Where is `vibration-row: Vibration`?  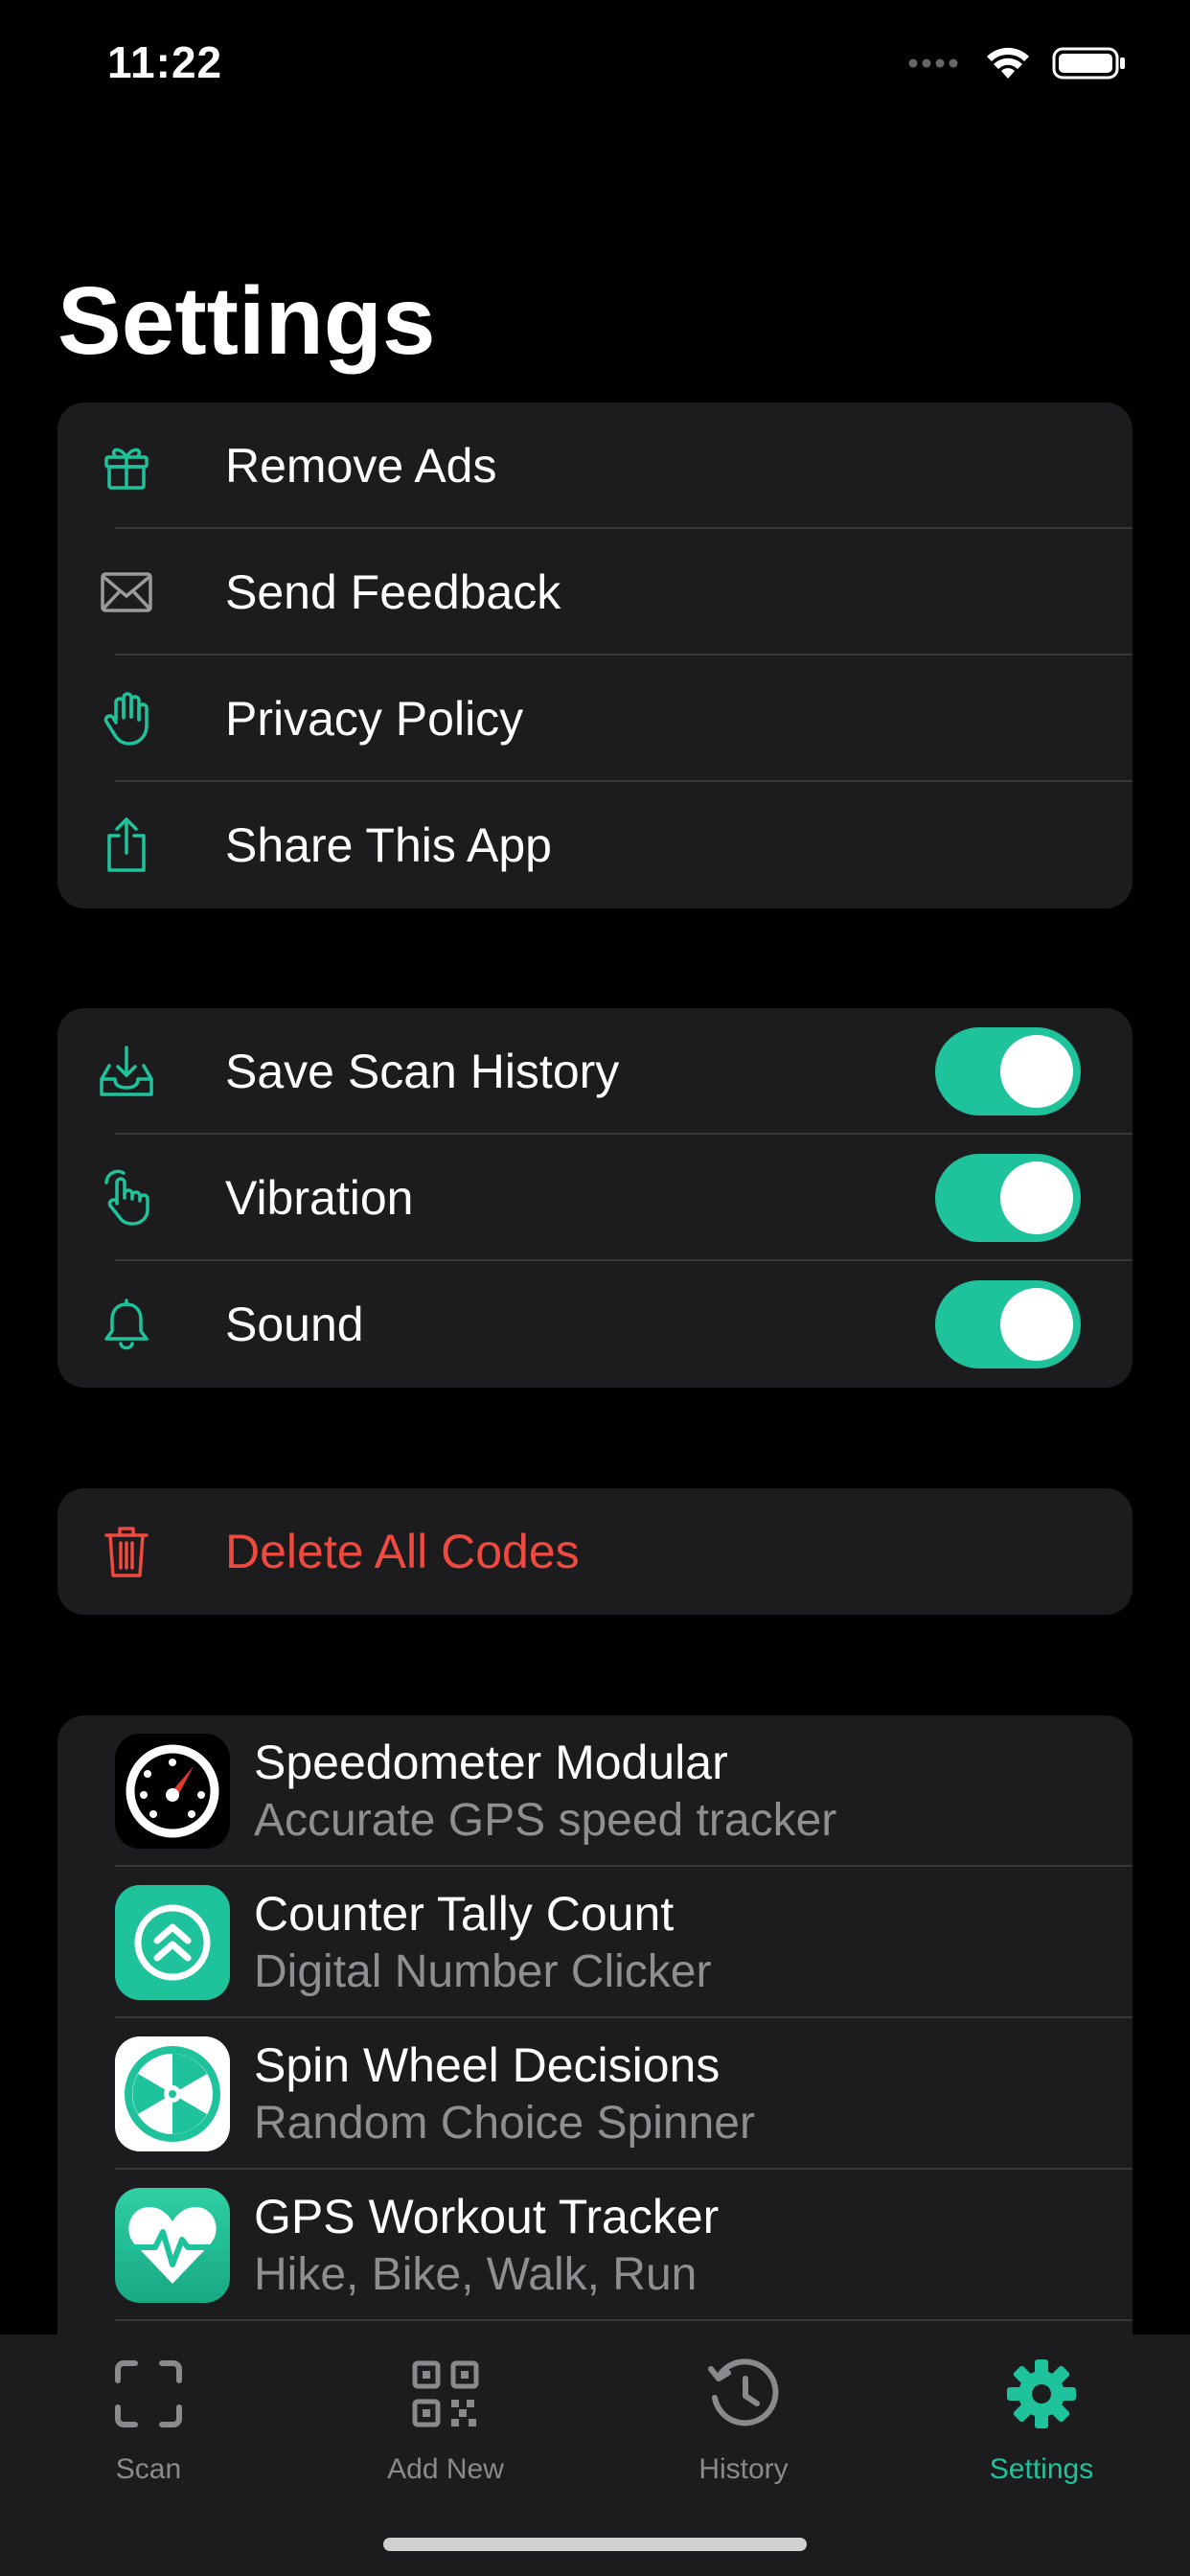
vibration-row: Vibration is located at coordinates (595, 1198).